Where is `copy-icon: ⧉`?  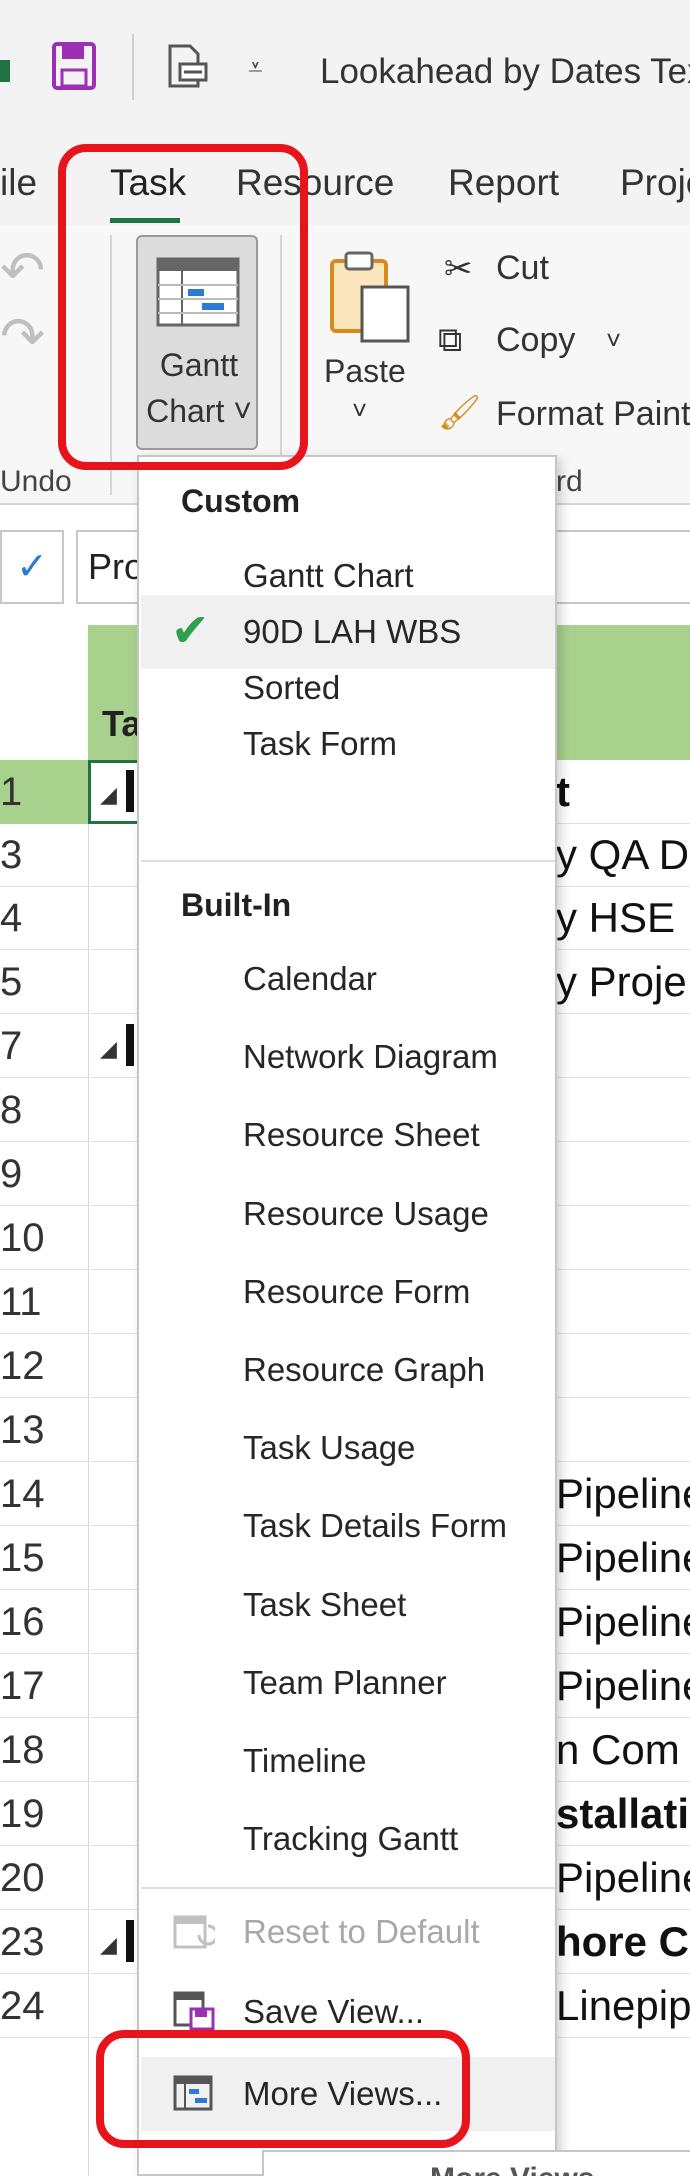
copy-icon: ⧉ is located at coordinates (450, 340).